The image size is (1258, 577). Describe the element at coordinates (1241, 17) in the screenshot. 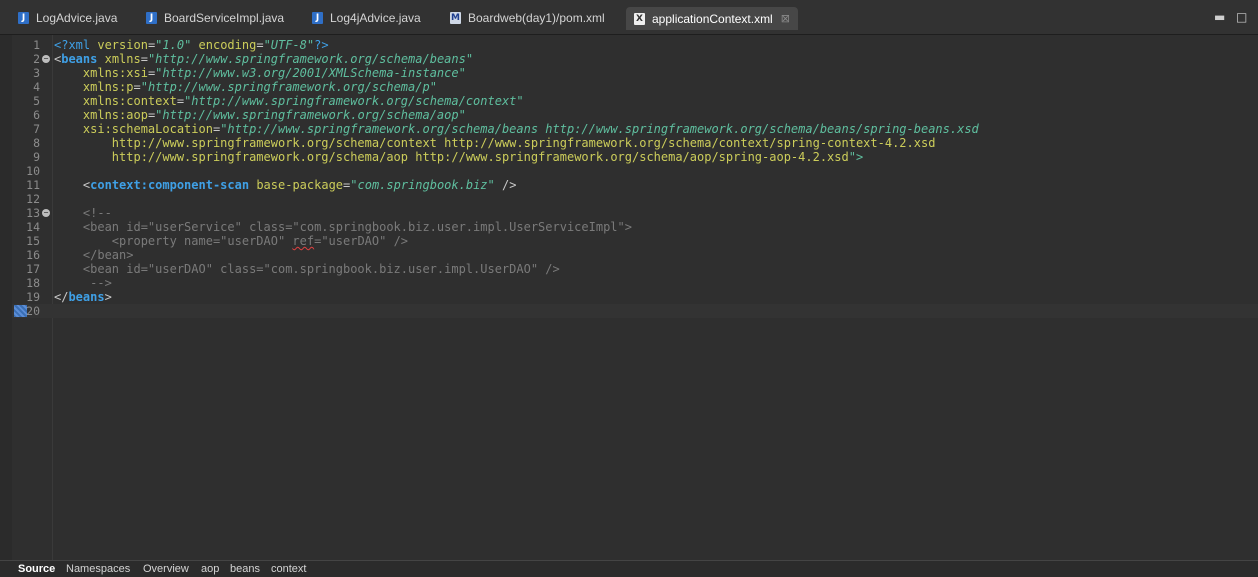

I see `maximize-icon: □` at that location.